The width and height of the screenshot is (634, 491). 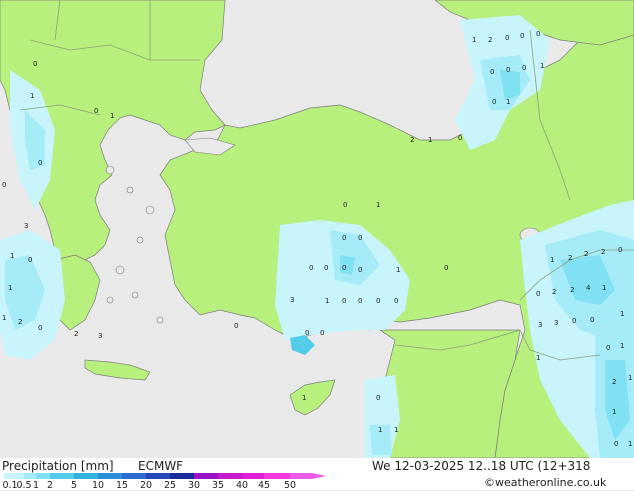 I want to click on legend-tick-label: 50, so click(x=290, y=485).